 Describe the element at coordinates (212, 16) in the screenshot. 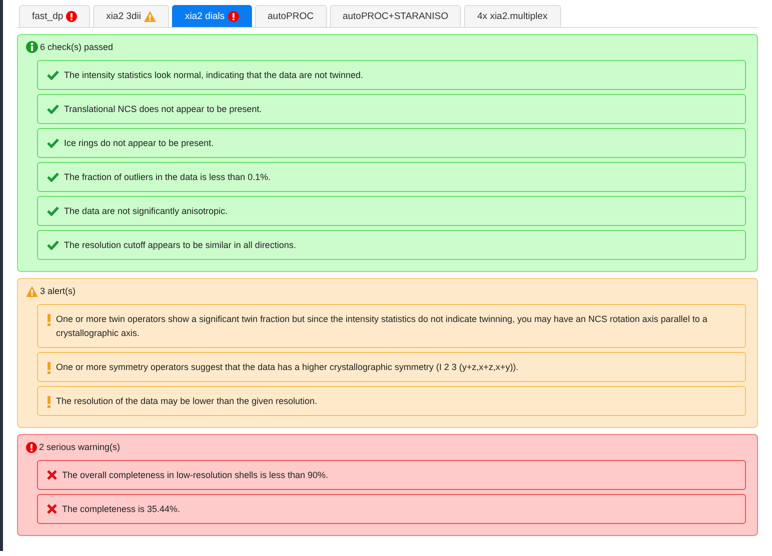

I see `tab: xia2 dials` at that location.